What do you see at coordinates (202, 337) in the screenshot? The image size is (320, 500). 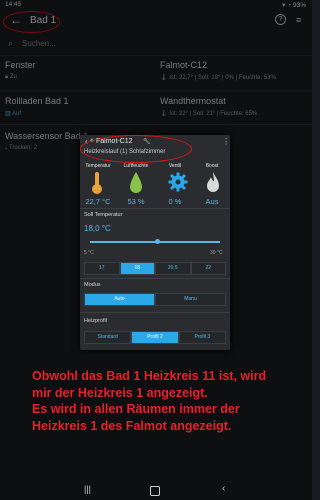 I see `profile-3: Profil 3` at bounding box center [202, 337].